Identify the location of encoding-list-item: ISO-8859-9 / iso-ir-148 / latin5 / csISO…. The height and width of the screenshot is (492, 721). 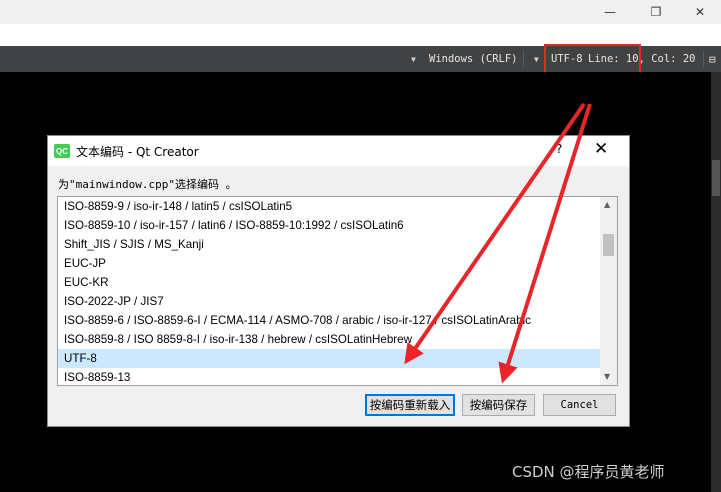
(329, 206).